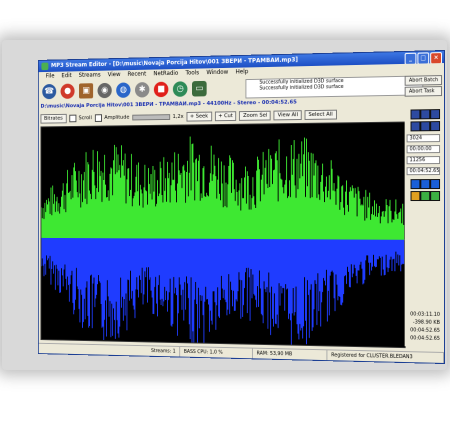 The height and width of the screenshot is (422, 450). Describe the element at coordinates (198, 117) in the screenshot. I see `seek-button: + Seek` at that location.